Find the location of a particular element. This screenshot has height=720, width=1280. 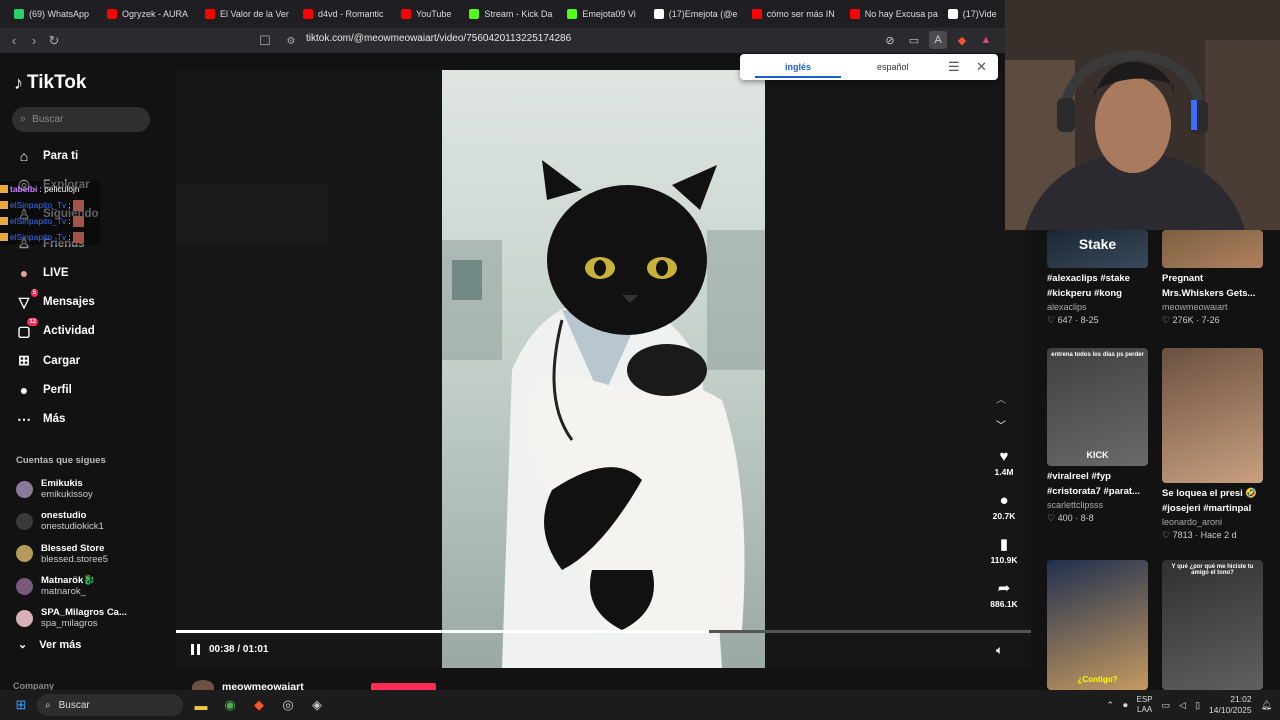

browser-tab: No hay Excusa pa is located at coordinates (890, 14).